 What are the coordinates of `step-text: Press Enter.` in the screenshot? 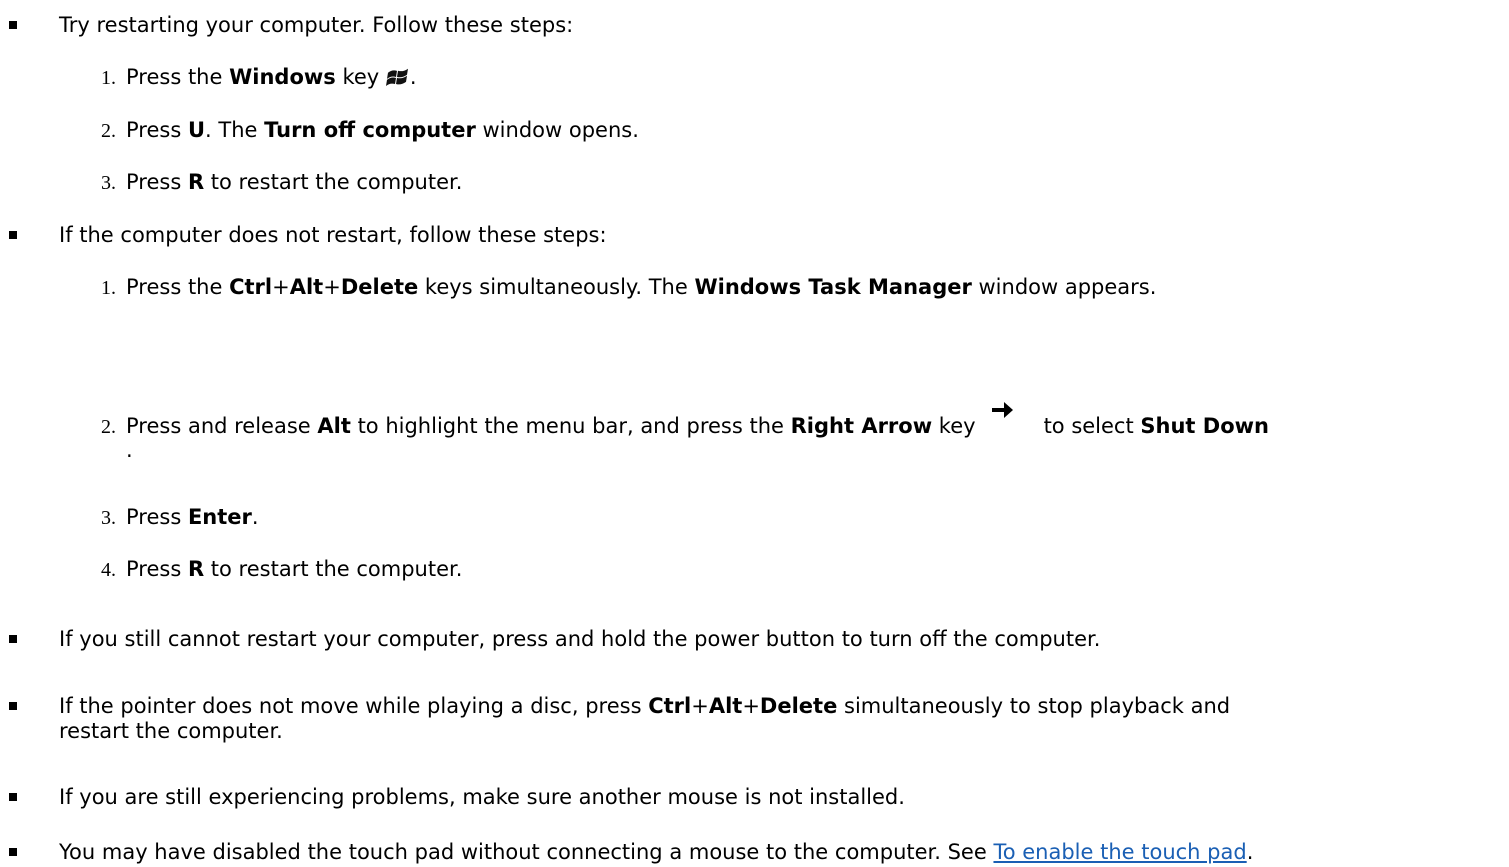 It's located at (192, 517).